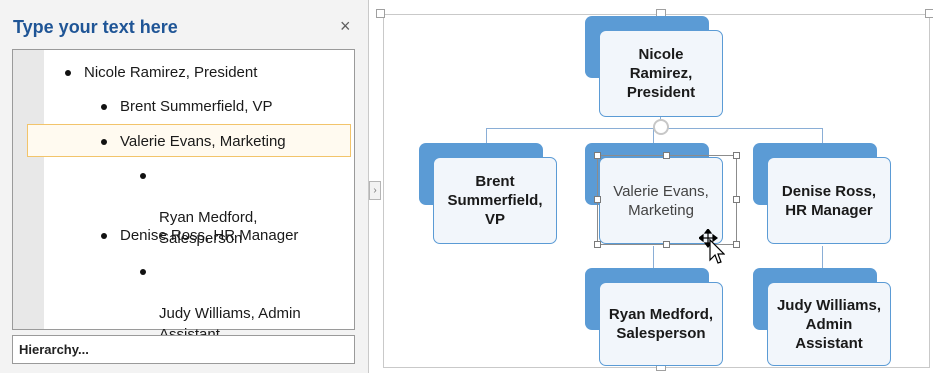 The width and height of the screenshot is (933, 373). I want to click on resize-handle-ne, so click(736, 155).